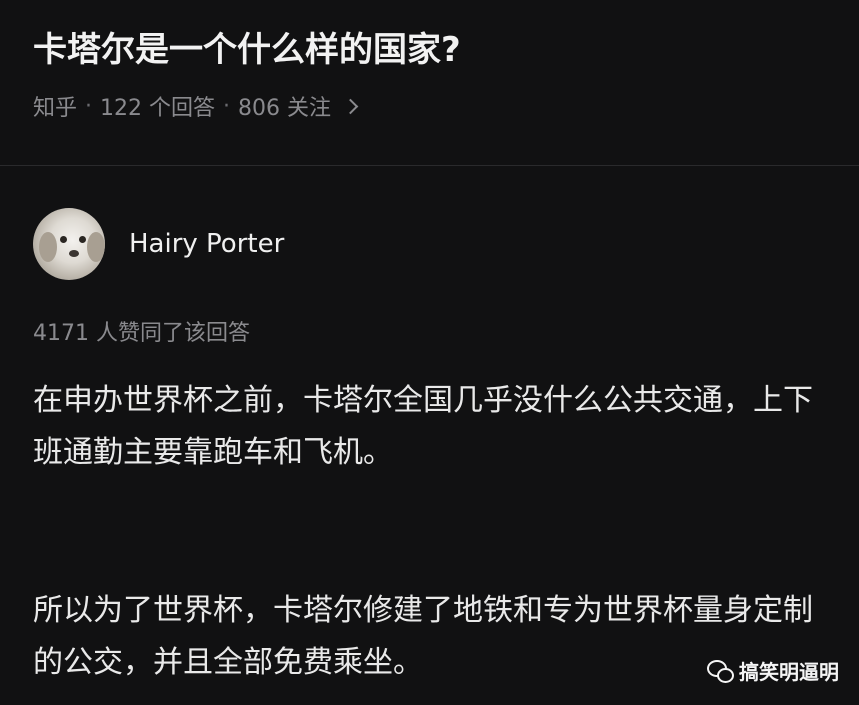 The width and height of the screenshot is (859, 705). I want to click on author-name: Hairy Porter, so click(206, 244).